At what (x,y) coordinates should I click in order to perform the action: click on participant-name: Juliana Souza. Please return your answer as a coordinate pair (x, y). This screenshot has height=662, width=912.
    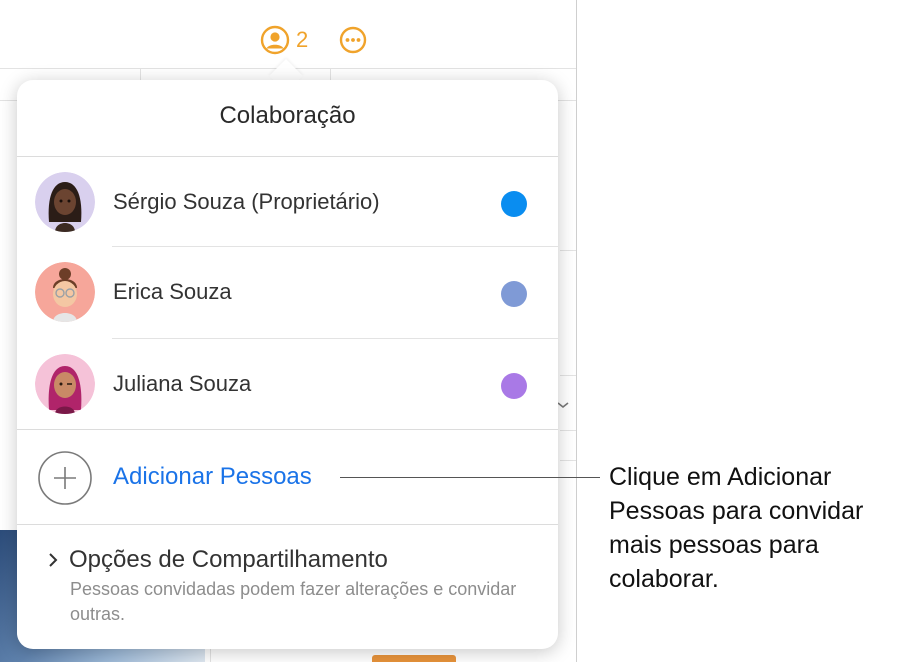
    Looking at the image, I should click on (182, 383).